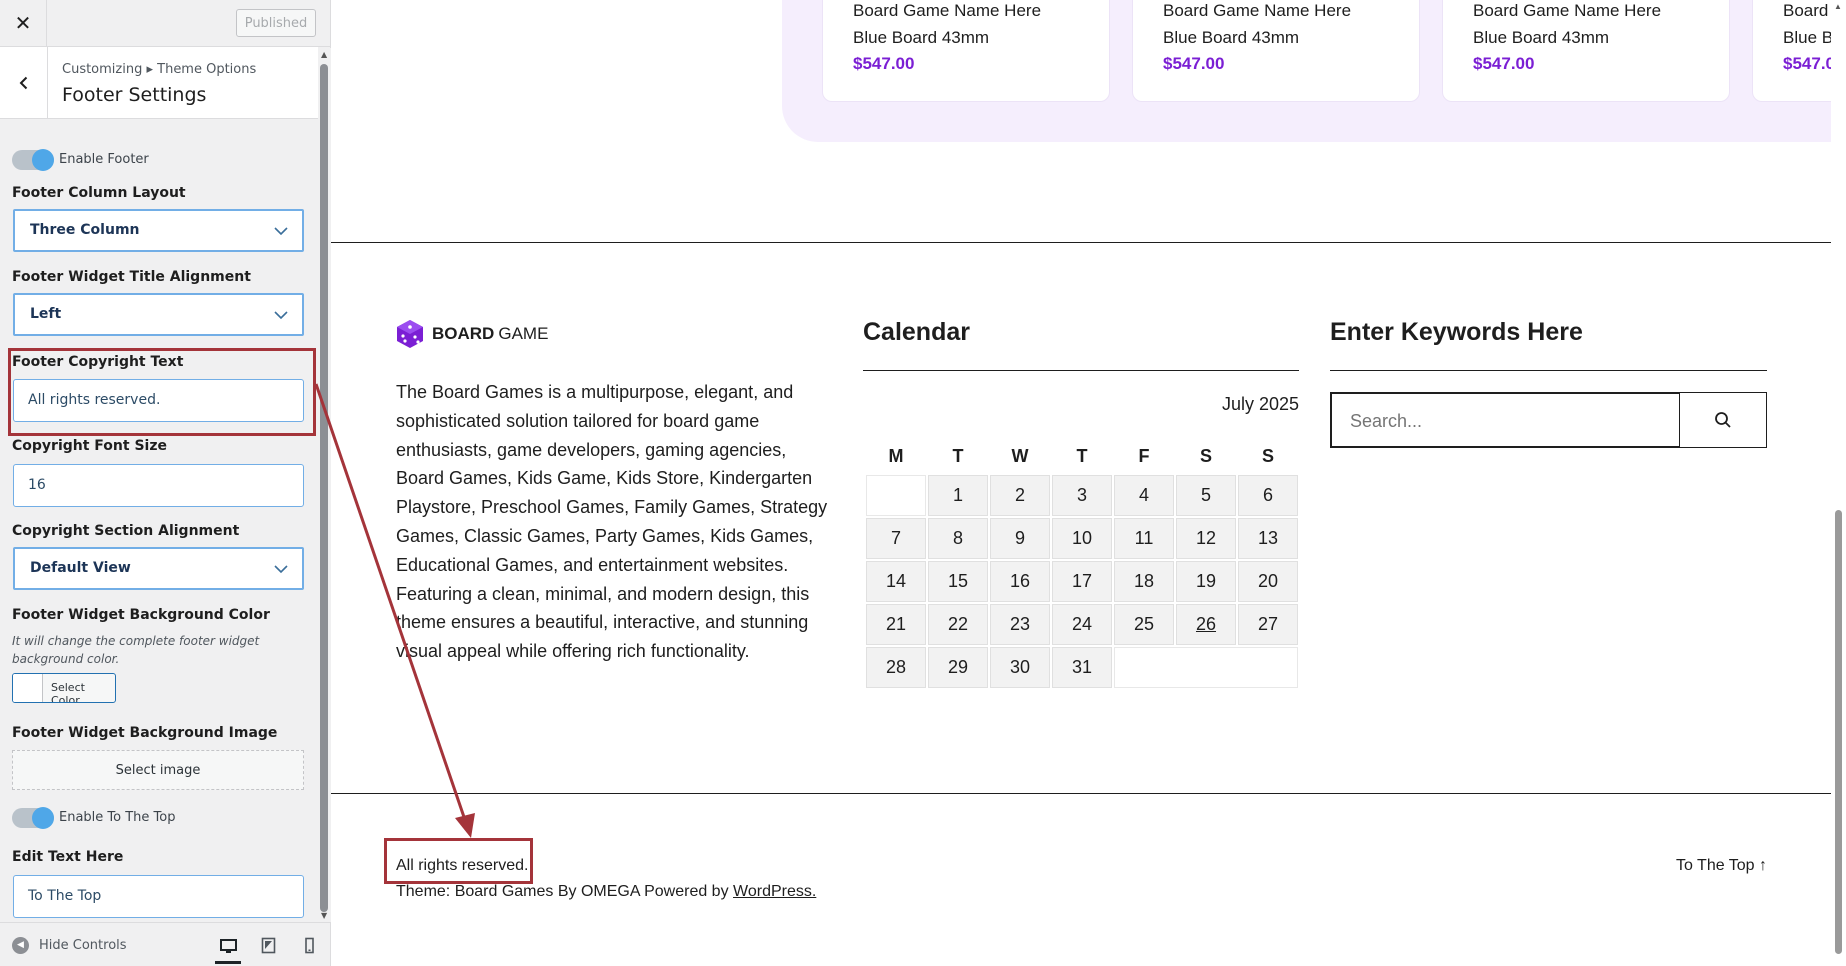 This screenshot has width=1846, height=966. I want to click on tablet-preview-button, so click(268, 945).